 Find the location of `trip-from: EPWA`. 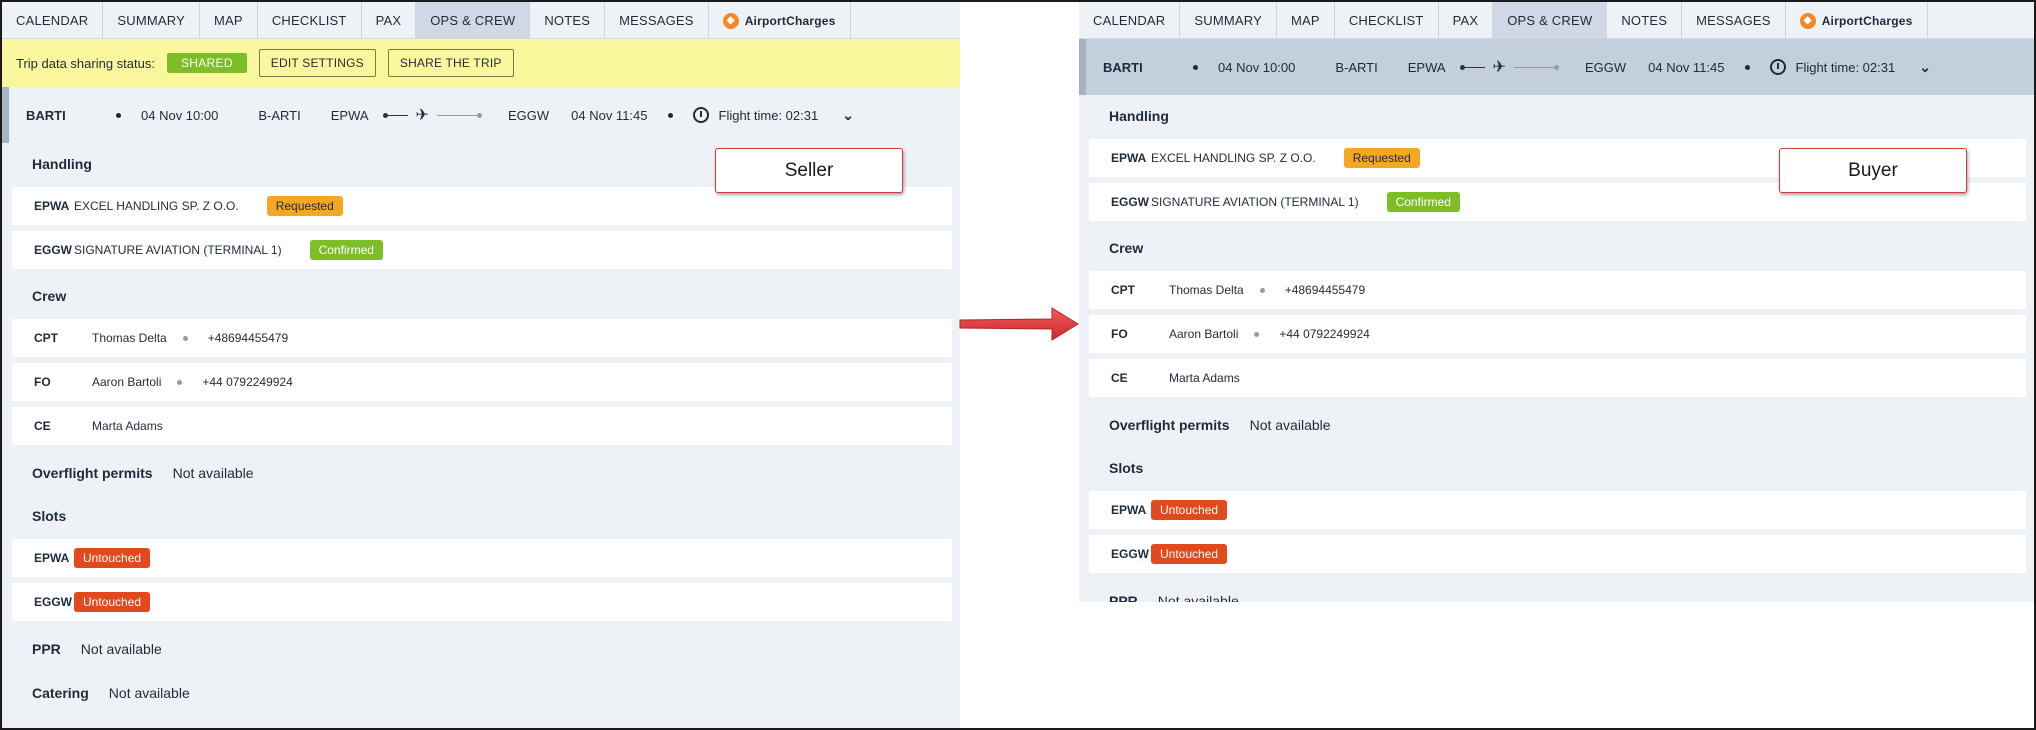

trip-from: EPWA is located at coordinates (349, 115).